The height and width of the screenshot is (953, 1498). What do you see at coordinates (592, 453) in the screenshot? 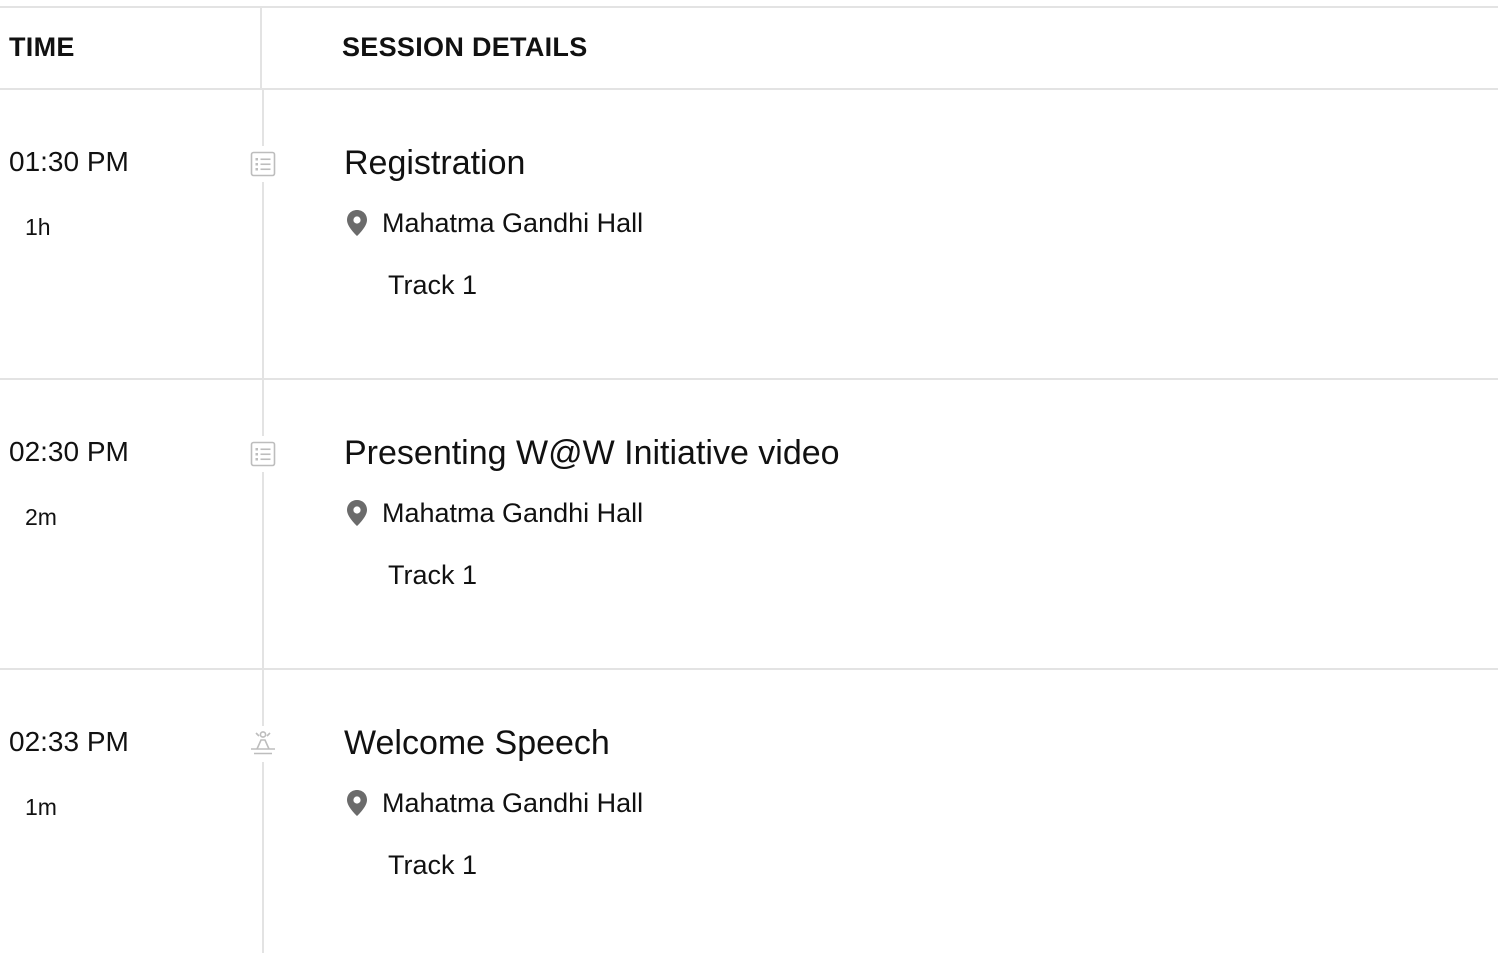
I see `session-title: Presenting W@W Initiative video` at bounding box center [592, 453].